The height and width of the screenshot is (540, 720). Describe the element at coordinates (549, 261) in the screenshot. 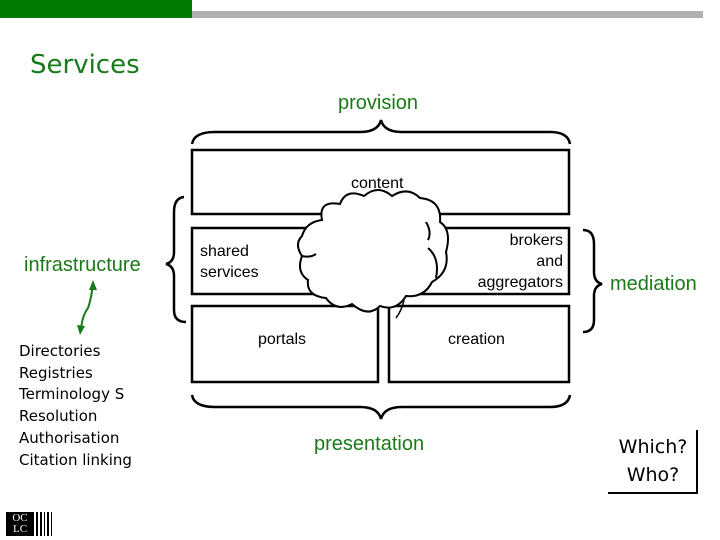

I see `brokers-line: and` at that location.